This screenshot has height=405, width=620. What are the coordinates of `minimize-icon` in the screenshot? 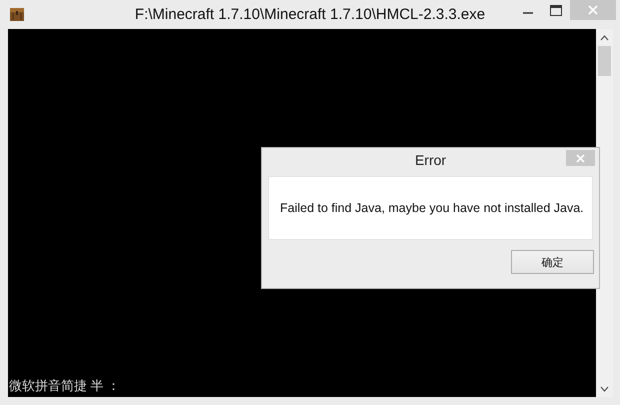 It's located at (528, 13).